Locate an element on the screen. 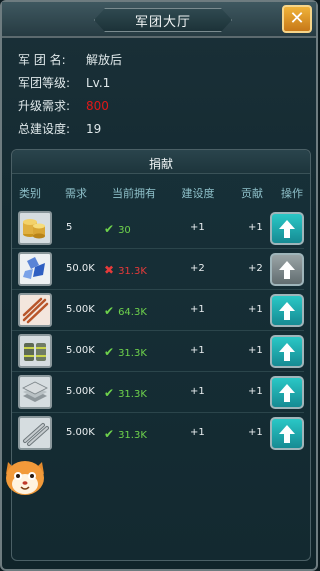 The image size is (320, 571). window-title: 军团大厅 is located at coordinates (162, 22).